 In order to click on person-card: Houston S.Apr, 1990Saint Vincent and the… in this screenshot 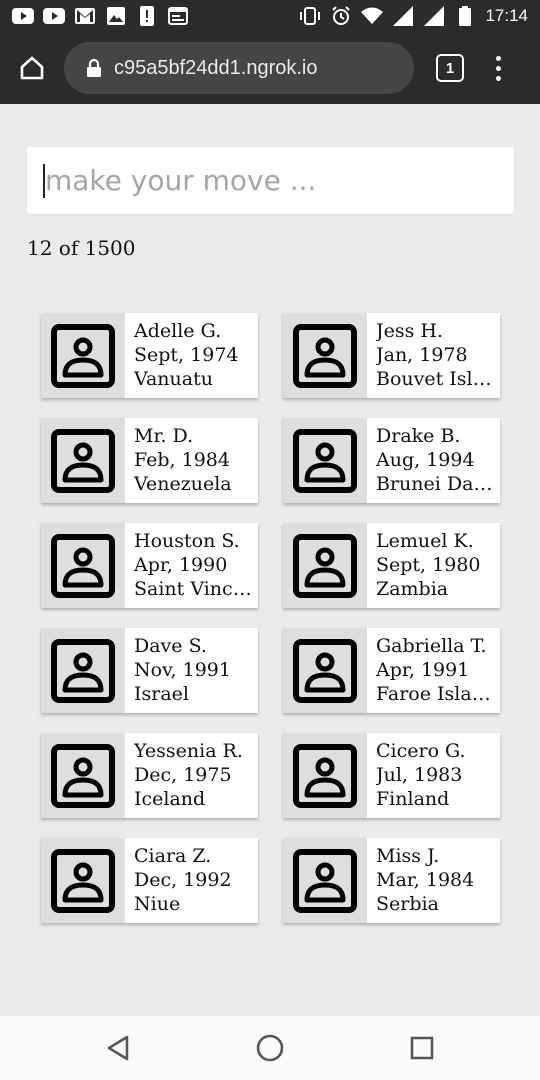, I will do `click(149, 565)`.